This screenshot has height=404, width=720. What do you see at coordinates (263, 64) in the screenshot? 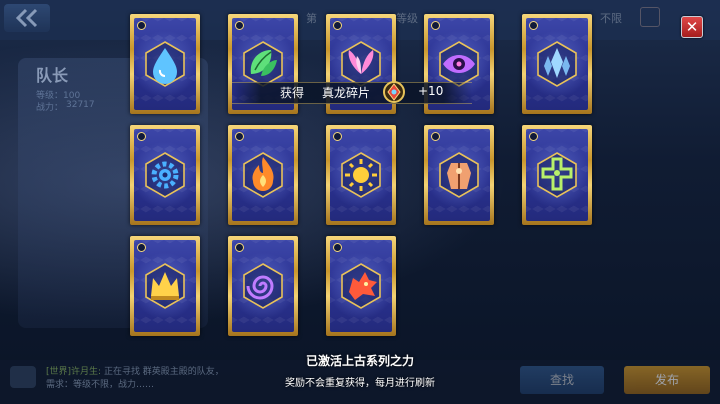
I see `leaf-icon` at bounding box center [263, 64].